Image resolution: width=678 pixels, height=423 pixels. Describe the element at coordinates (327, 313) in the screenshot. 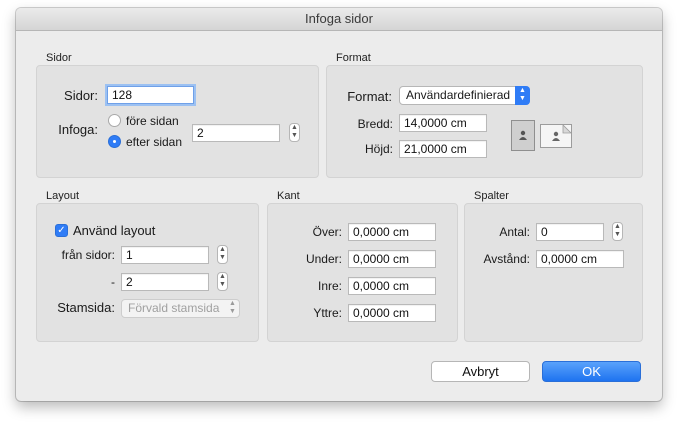

I see `outer-margin-label: Yttre:` at that location.